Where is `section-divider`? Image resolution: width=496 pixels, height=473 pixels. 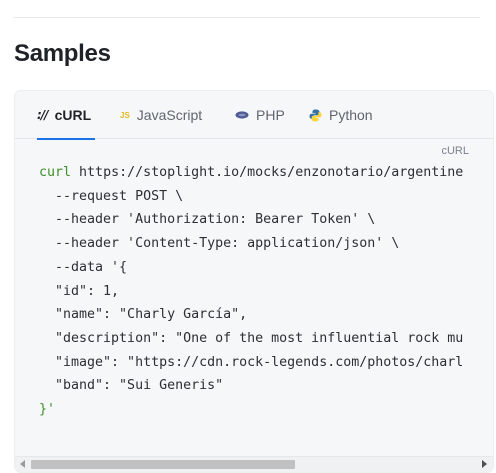
section-divider is located at coordinates (247, 17).